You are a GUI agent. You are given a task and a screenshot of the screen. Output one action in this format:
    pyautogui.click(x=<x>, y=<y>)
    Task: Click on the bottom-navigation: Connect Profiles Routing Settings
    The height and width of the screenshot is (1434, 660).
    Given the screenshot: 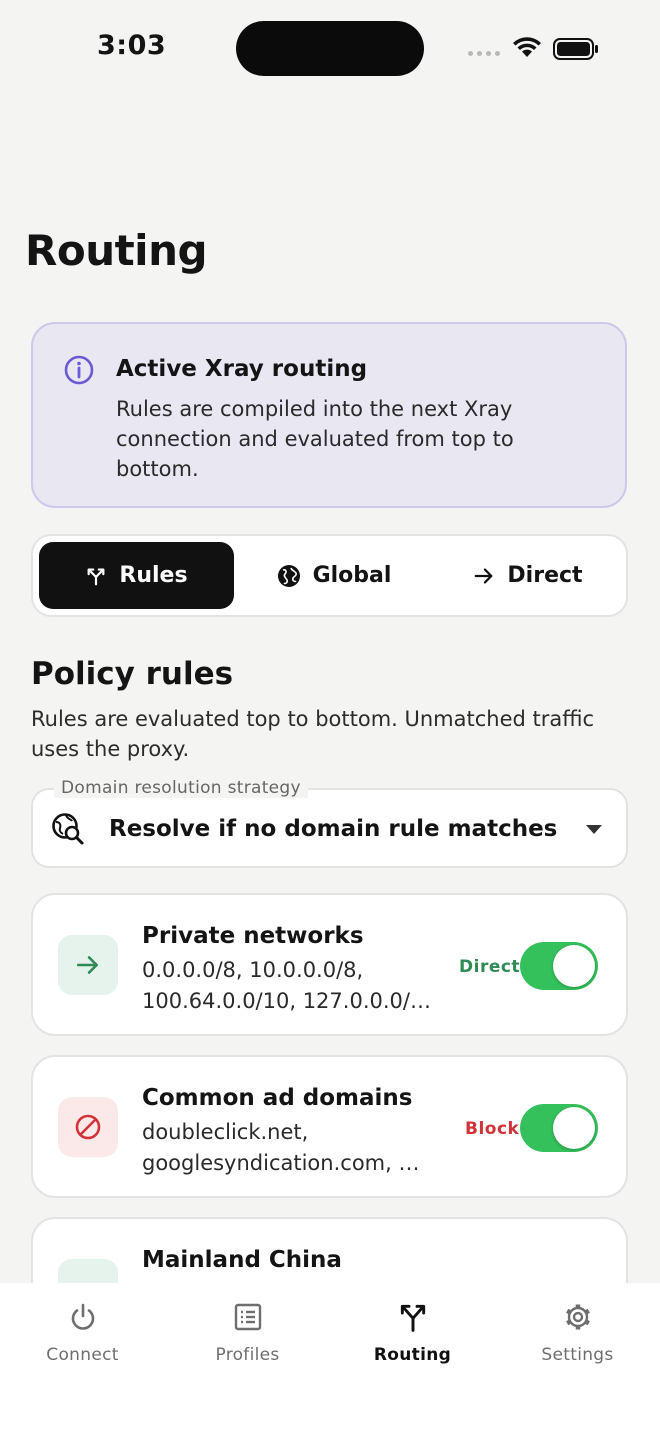 What is the action you would take?
    pyautogui.click(x=330, y=1358)
    